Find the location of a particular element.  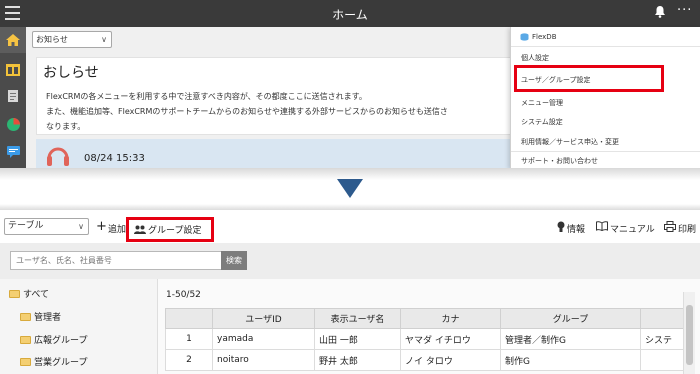

chat-icon is located at coordinates (13, 152).